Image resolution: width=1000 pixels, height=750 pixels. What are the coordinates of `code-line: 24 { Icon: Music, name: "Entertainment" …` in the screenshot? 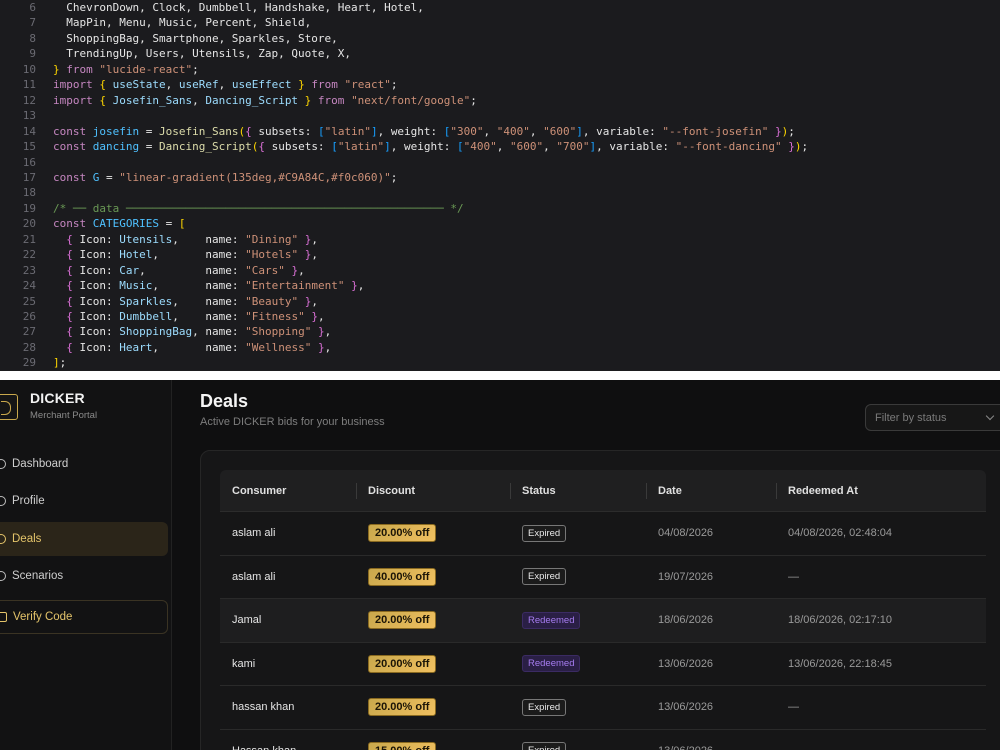 It's located at (182, 286).